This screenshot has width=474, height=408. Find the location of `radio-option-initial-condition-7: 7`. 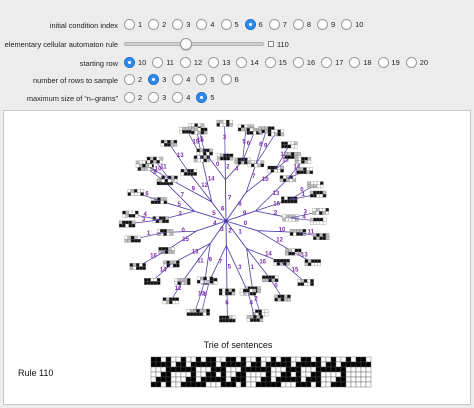

radio-option-initial-condition-7: 7 is located at coordinates (277, 24).